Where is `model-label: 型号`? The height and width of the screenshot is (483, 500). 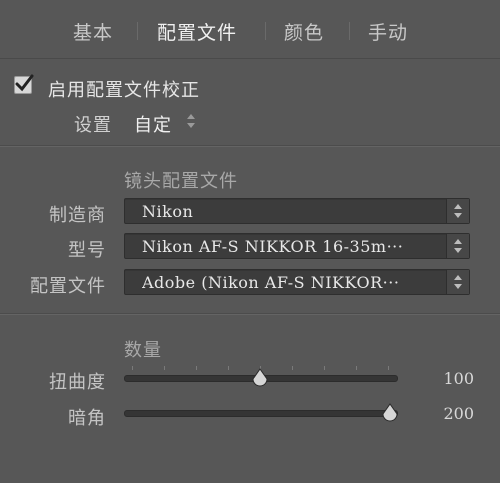 model-label: 型号 is located at coordinates (87, 250).